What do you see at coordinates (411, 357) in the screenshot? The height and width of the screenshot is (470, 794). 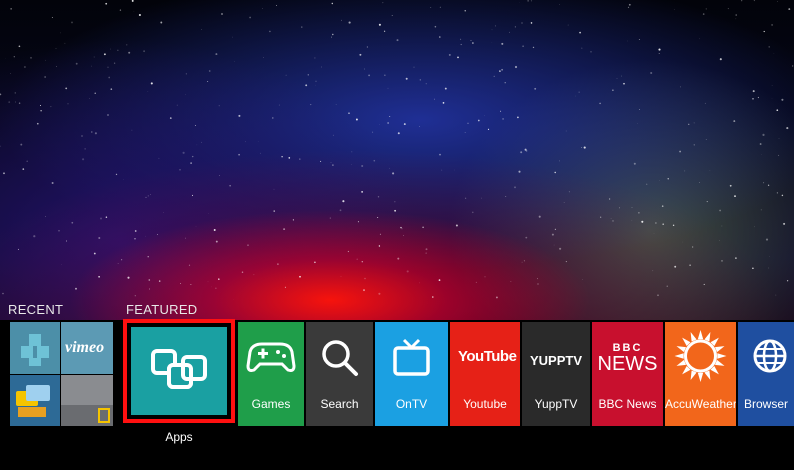 I see `tv-icon` at bounding box center [411, 357].